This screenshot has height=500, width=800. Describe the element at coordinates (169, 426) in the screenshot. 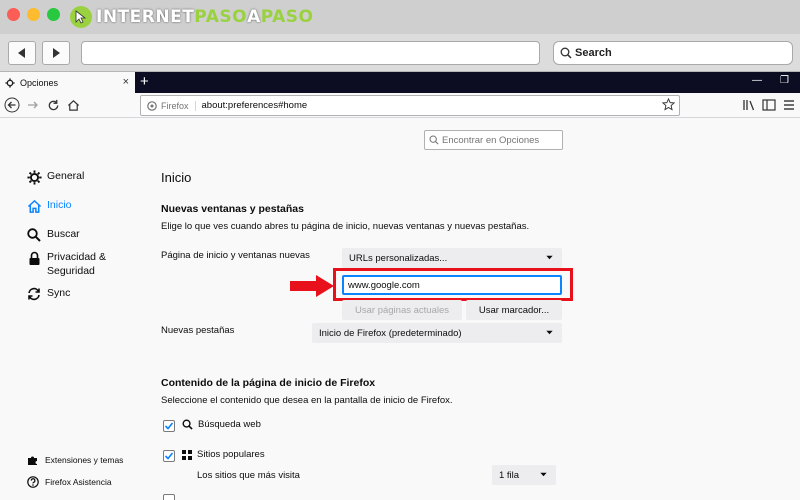

I see `web-search-checkbox` at that location.